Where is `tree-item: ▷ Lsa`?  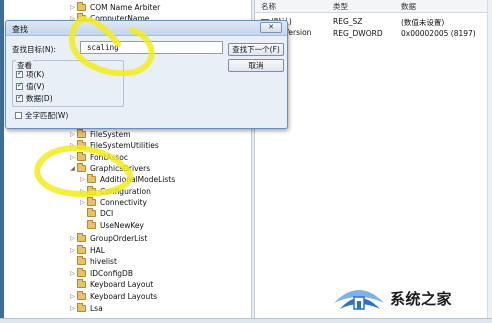 tree-item: ▷ Lsa is located at coordinates (85, 308).